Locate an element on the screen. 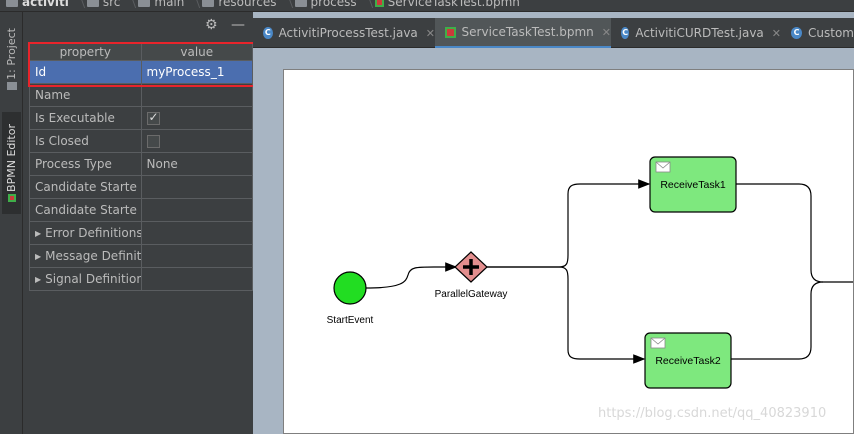  gear-icon: ⚙ is located at coordinates (211, 25).